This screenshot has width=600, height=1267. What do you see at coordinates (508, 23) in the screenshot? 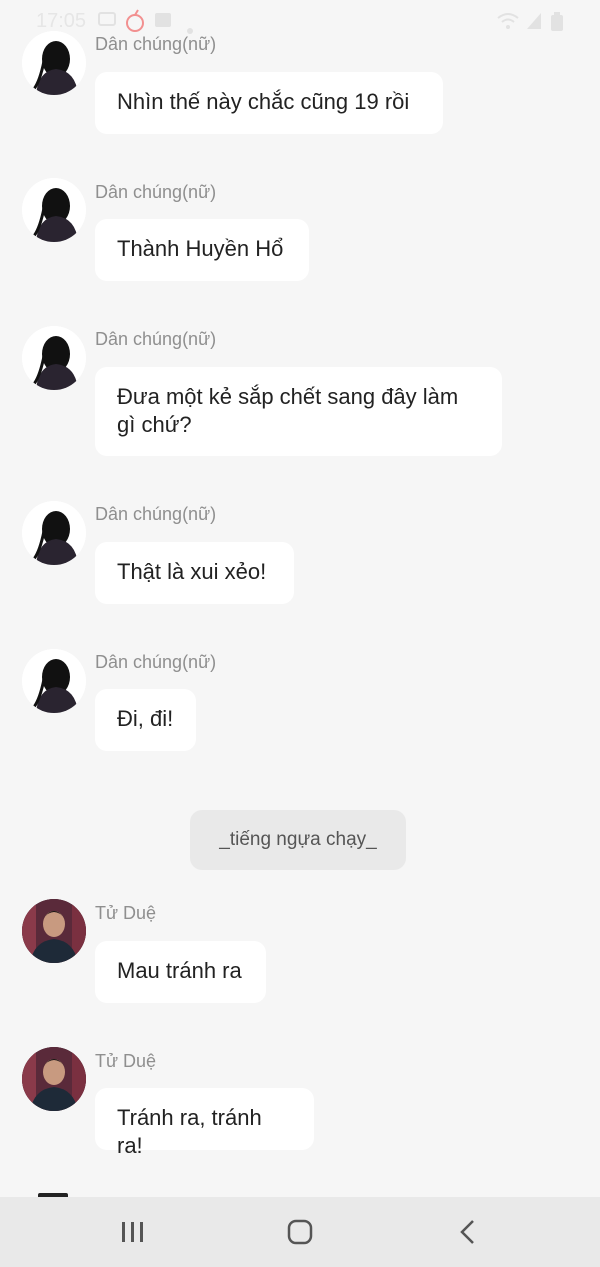
I see `wifi-icon` at bounding box center [508, 23].